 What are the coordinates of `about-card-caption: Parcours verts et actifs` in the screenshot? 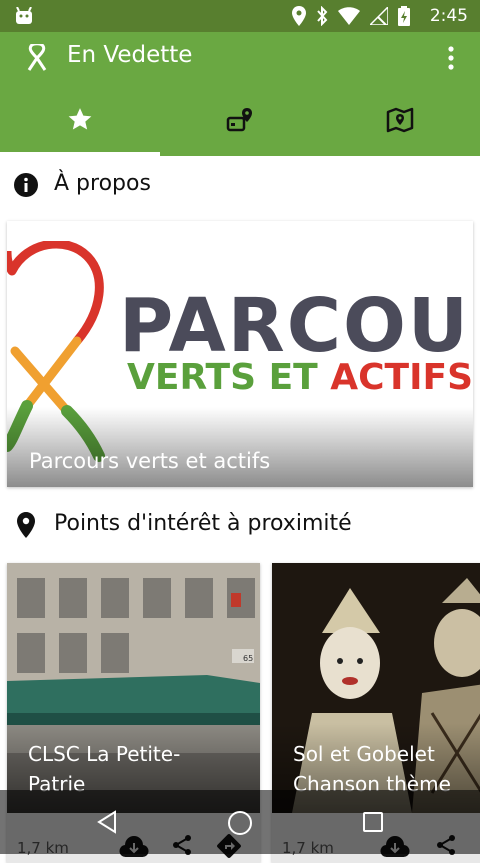 It's located at (150, 461).